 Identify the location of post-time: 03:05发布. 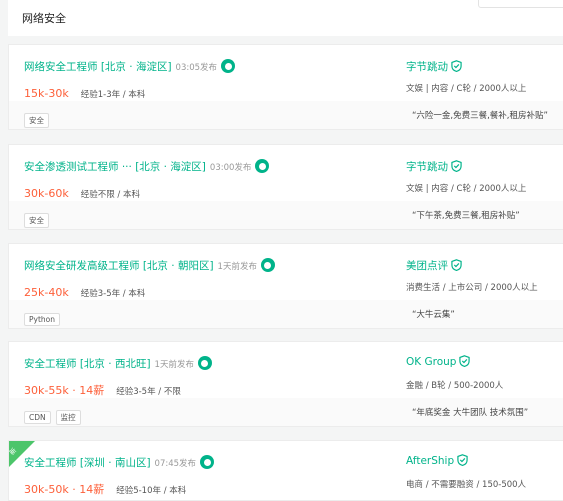
(196, 68).